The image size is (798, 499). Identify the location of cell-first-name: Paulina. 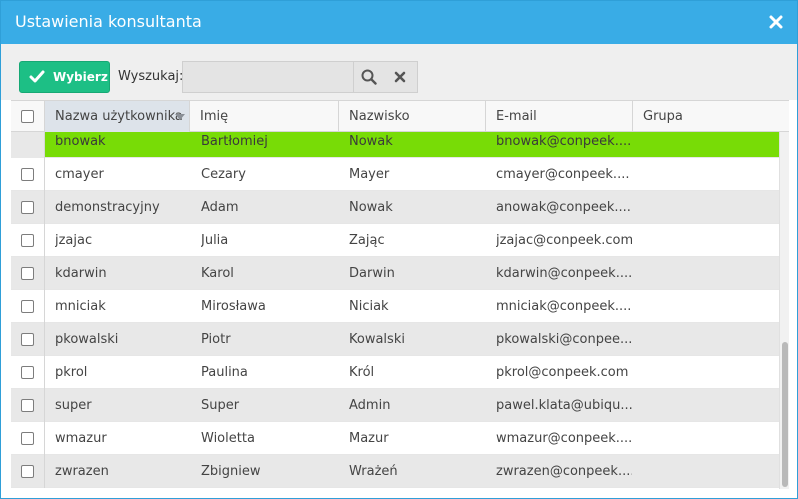
(224, 372).